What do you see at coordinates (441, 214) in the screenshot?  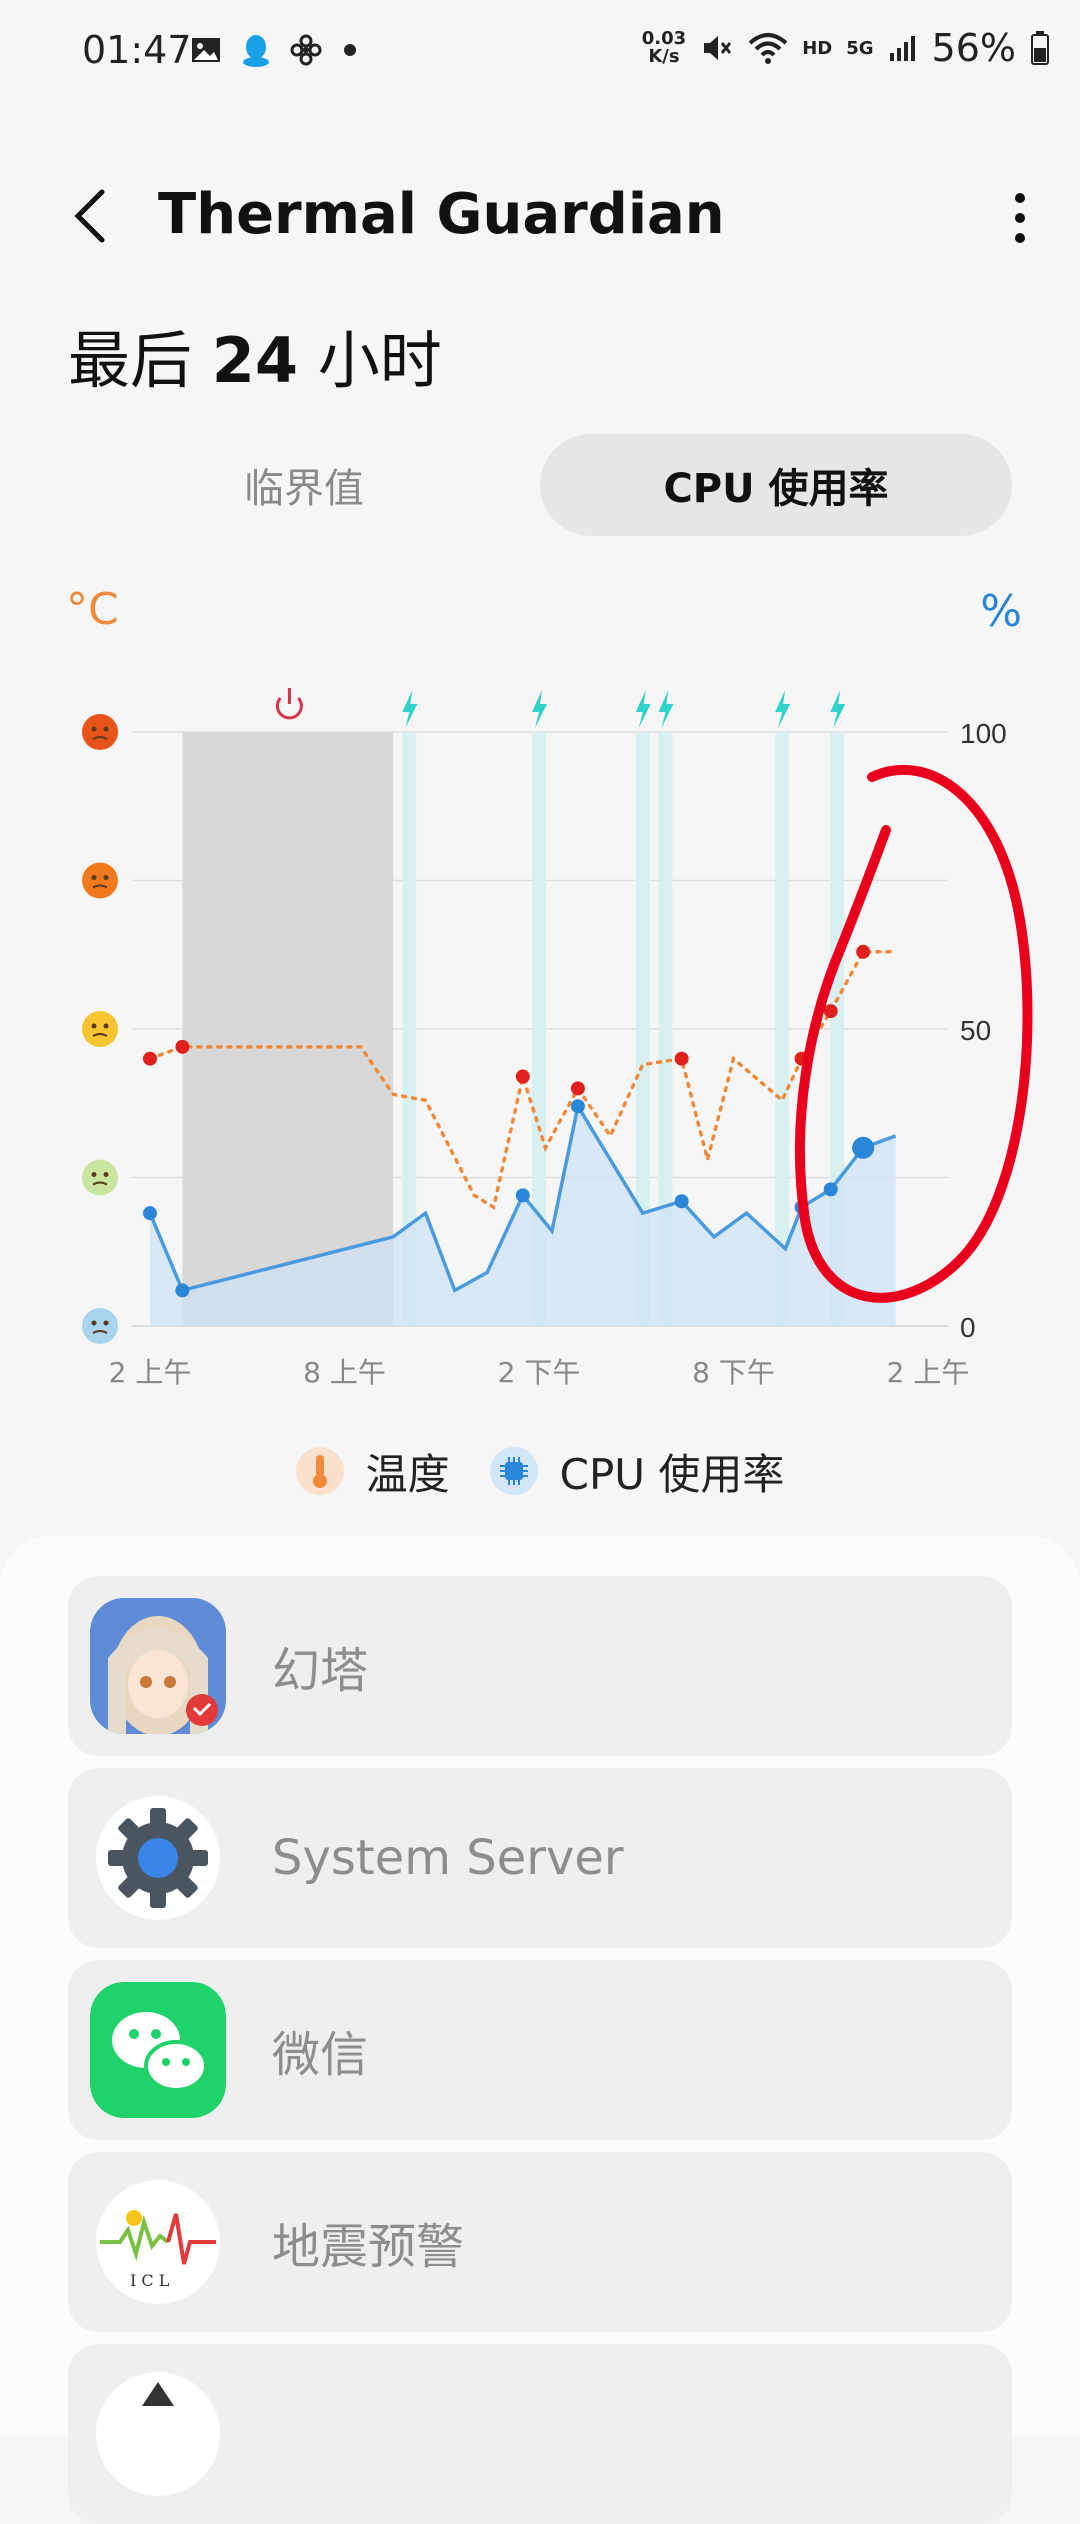 I see `page-title: Thermal Guardian` at bounding box center [441, 214].